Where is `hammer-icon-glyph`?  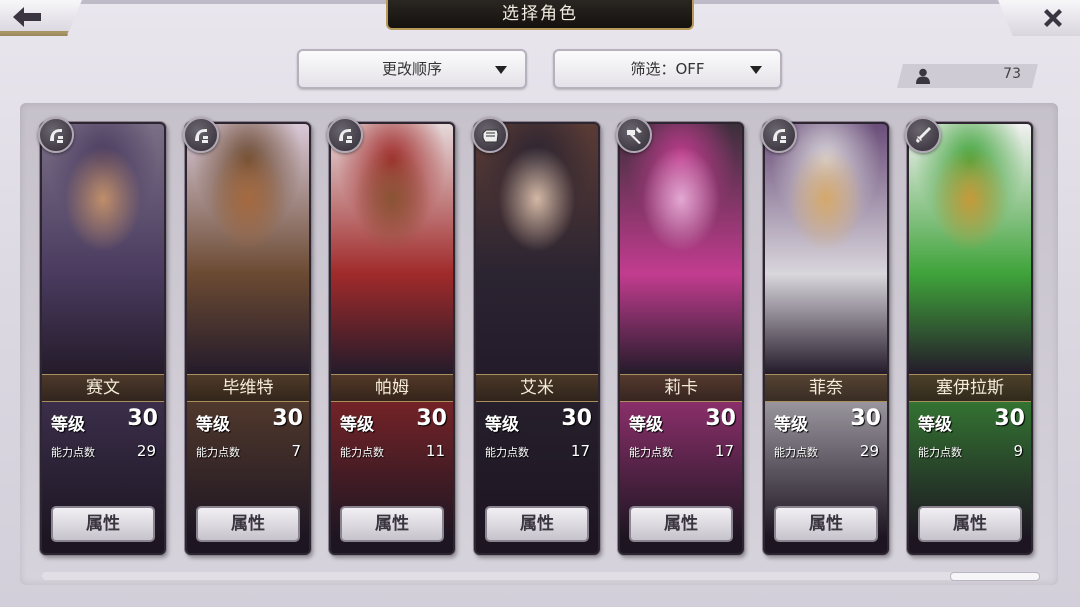 hammer-icon-glyph is located at coordinates (634, 135).